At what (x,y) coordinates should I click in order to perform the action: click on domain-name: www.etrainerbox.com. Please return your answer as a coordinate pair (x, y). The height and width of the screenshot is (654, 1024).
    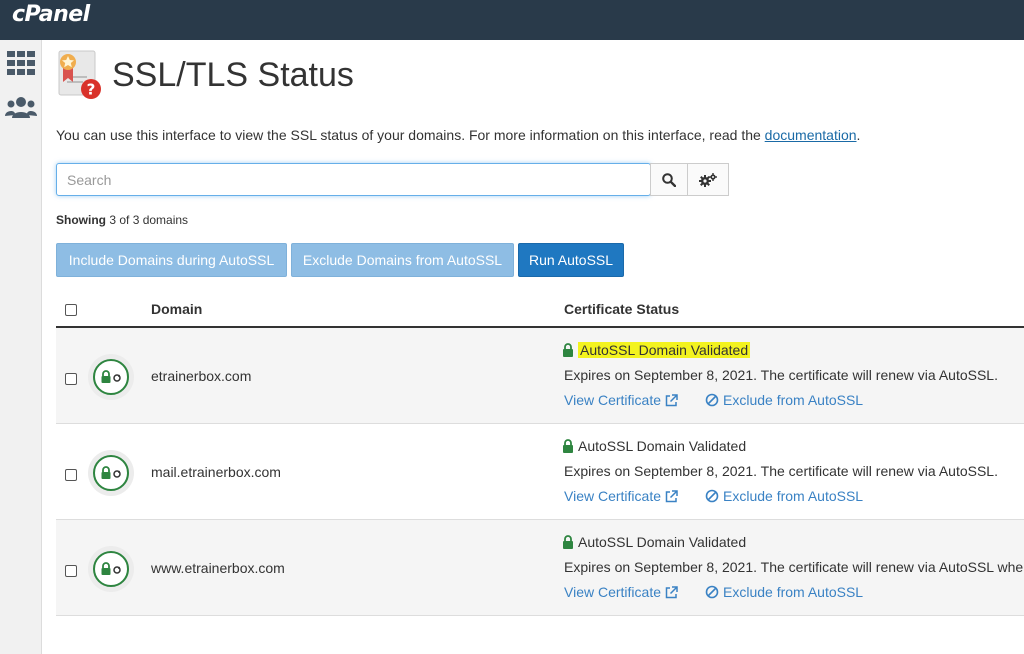
    Looking at the image, I should click on (218, 568).